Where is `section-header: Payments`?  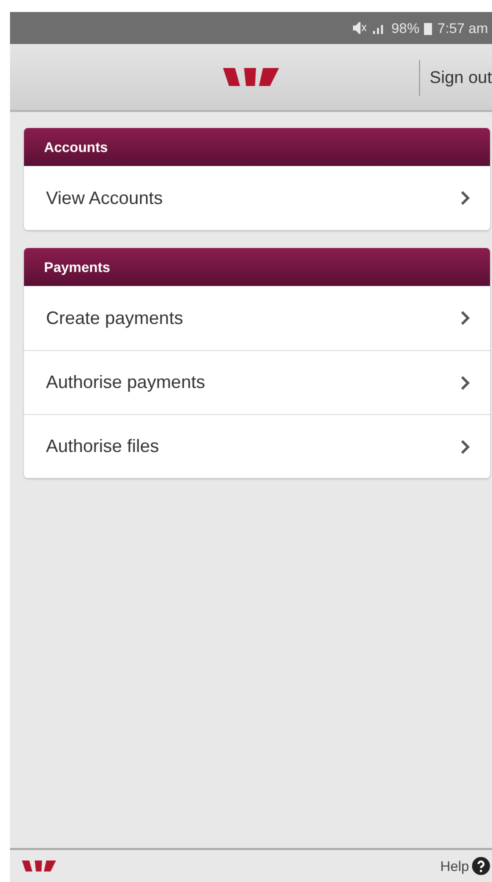 section-header: Payments is located at coordinates (257, 267).